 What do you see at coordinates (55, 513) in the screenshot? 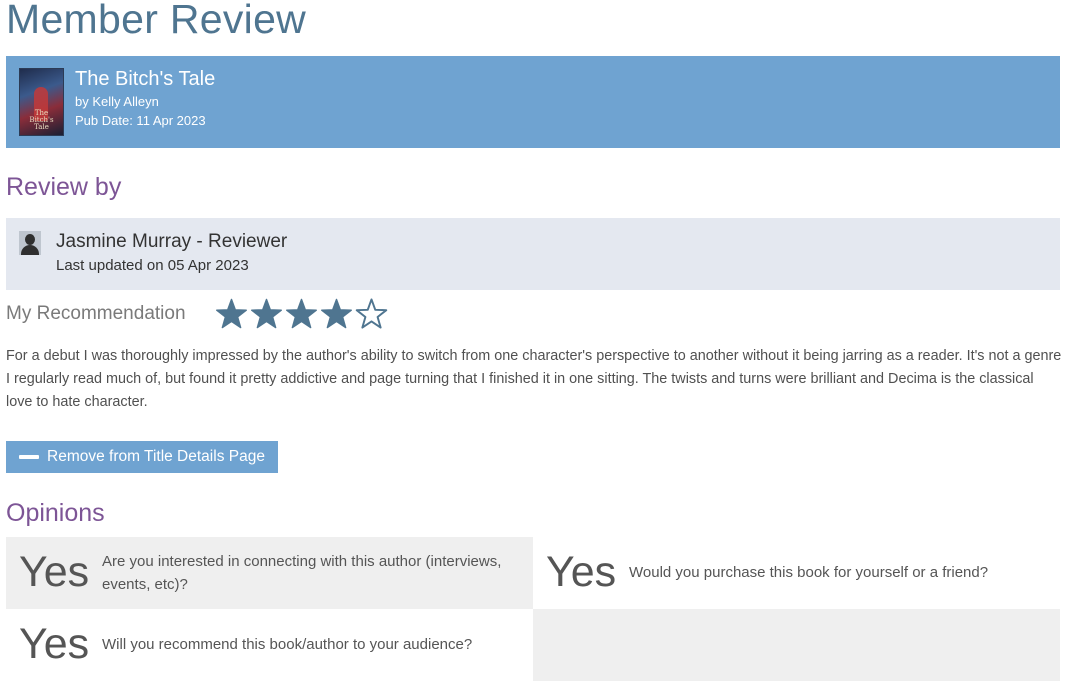
I see `opinions-heading: Opinions` at bounding box center [55, 513].